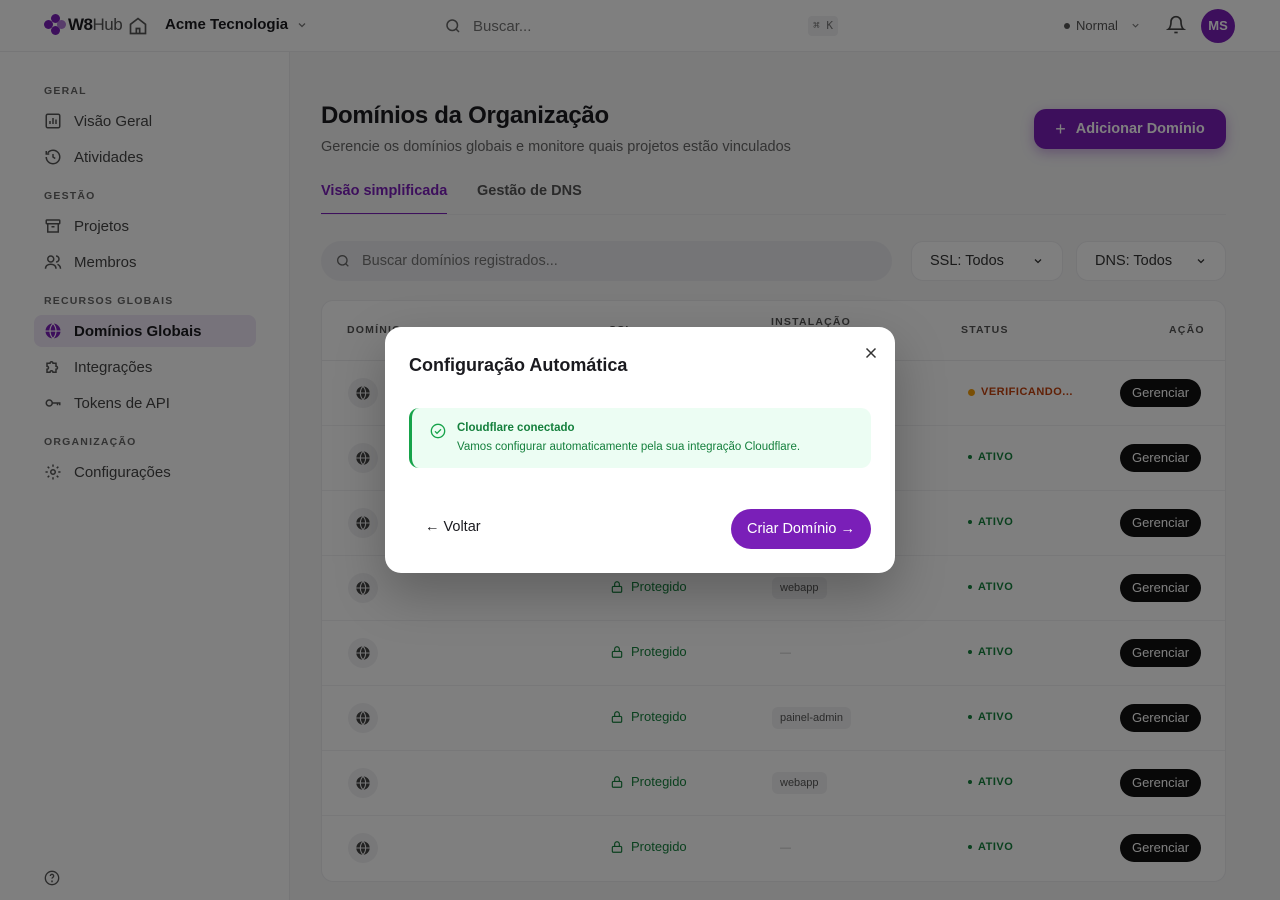  What do you see at coordinates (453, 527) in the screenshot?
I see `back-button: ← Voltar` at bounding box center [453, 527].